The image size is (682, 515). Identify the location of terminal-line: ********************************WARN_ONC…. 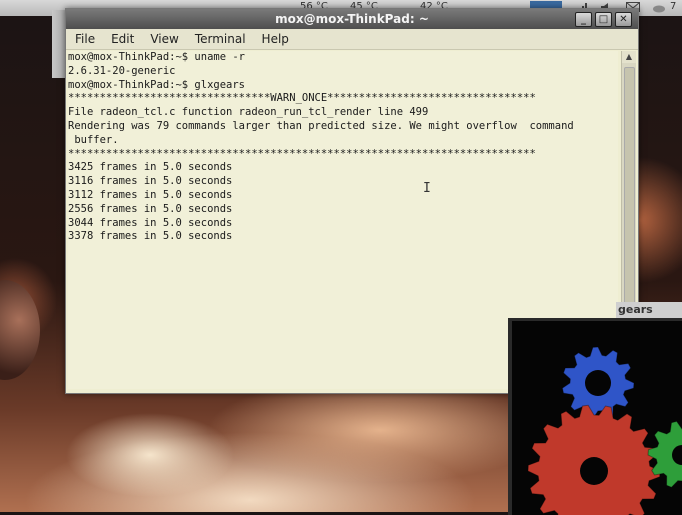
(302, 98).